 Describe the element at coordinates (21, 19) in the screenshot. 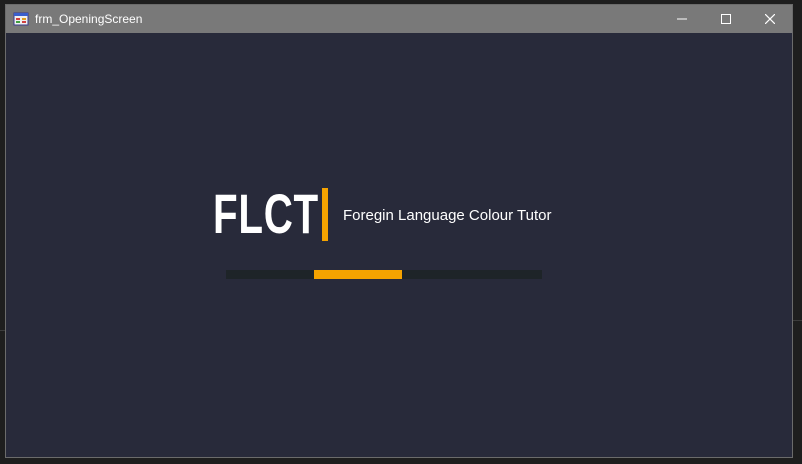

I see `form-icon` at that location.